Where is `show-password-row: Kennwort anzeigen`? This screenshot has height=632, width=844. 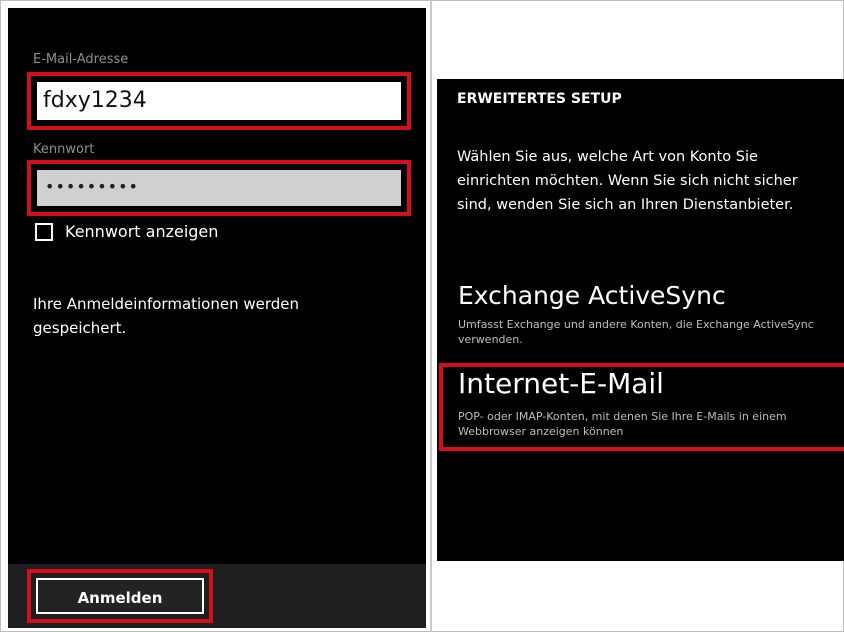 show-password-row: Kennwort anzeigen is located at coordinates (126, 231).